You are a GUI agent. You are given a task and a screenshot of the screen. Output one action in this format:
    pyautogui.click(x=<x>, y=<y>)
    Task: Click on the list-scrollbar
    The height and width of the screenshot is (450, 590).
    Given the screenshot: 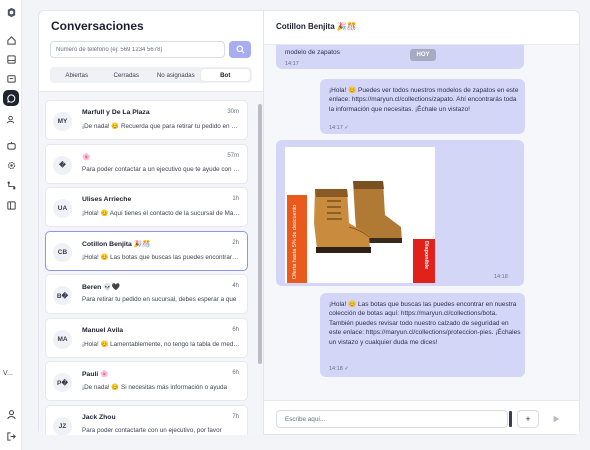 What is the action you would take?
    pyautogui.click(x=260, y=234)
    